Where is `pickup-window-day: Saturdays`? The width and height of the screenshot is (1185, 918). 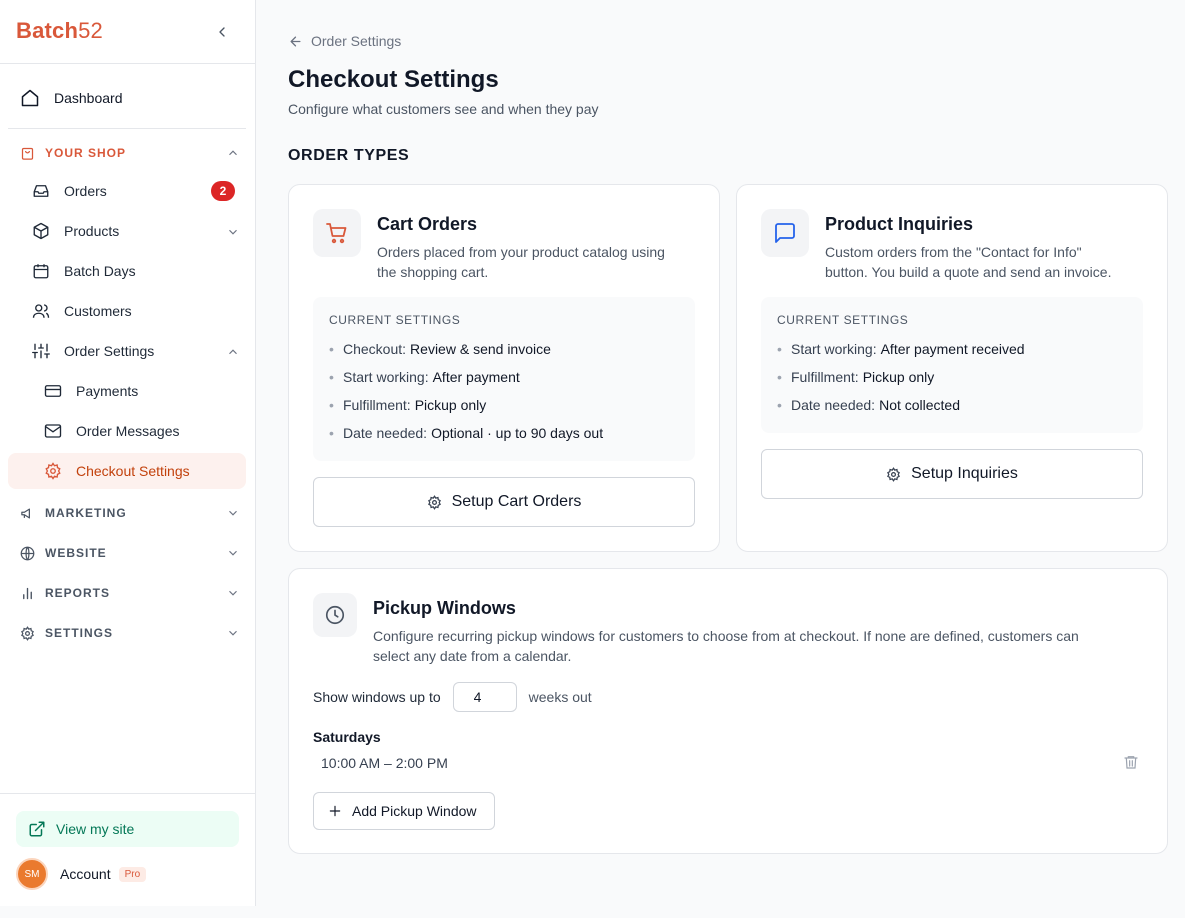
pickup-window-day: Saturdays is located at coordinates (347, 737).